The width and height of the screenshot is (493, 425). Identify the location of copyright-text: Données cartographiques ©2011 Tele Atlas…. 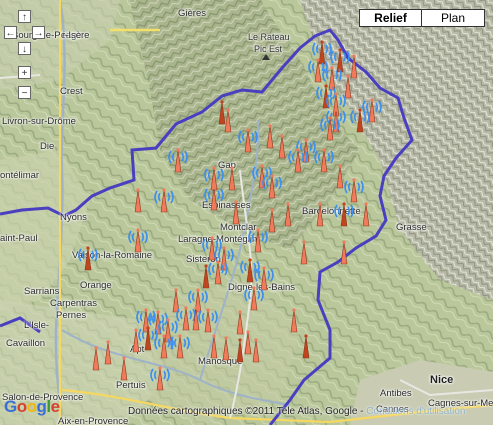
(246, 411).